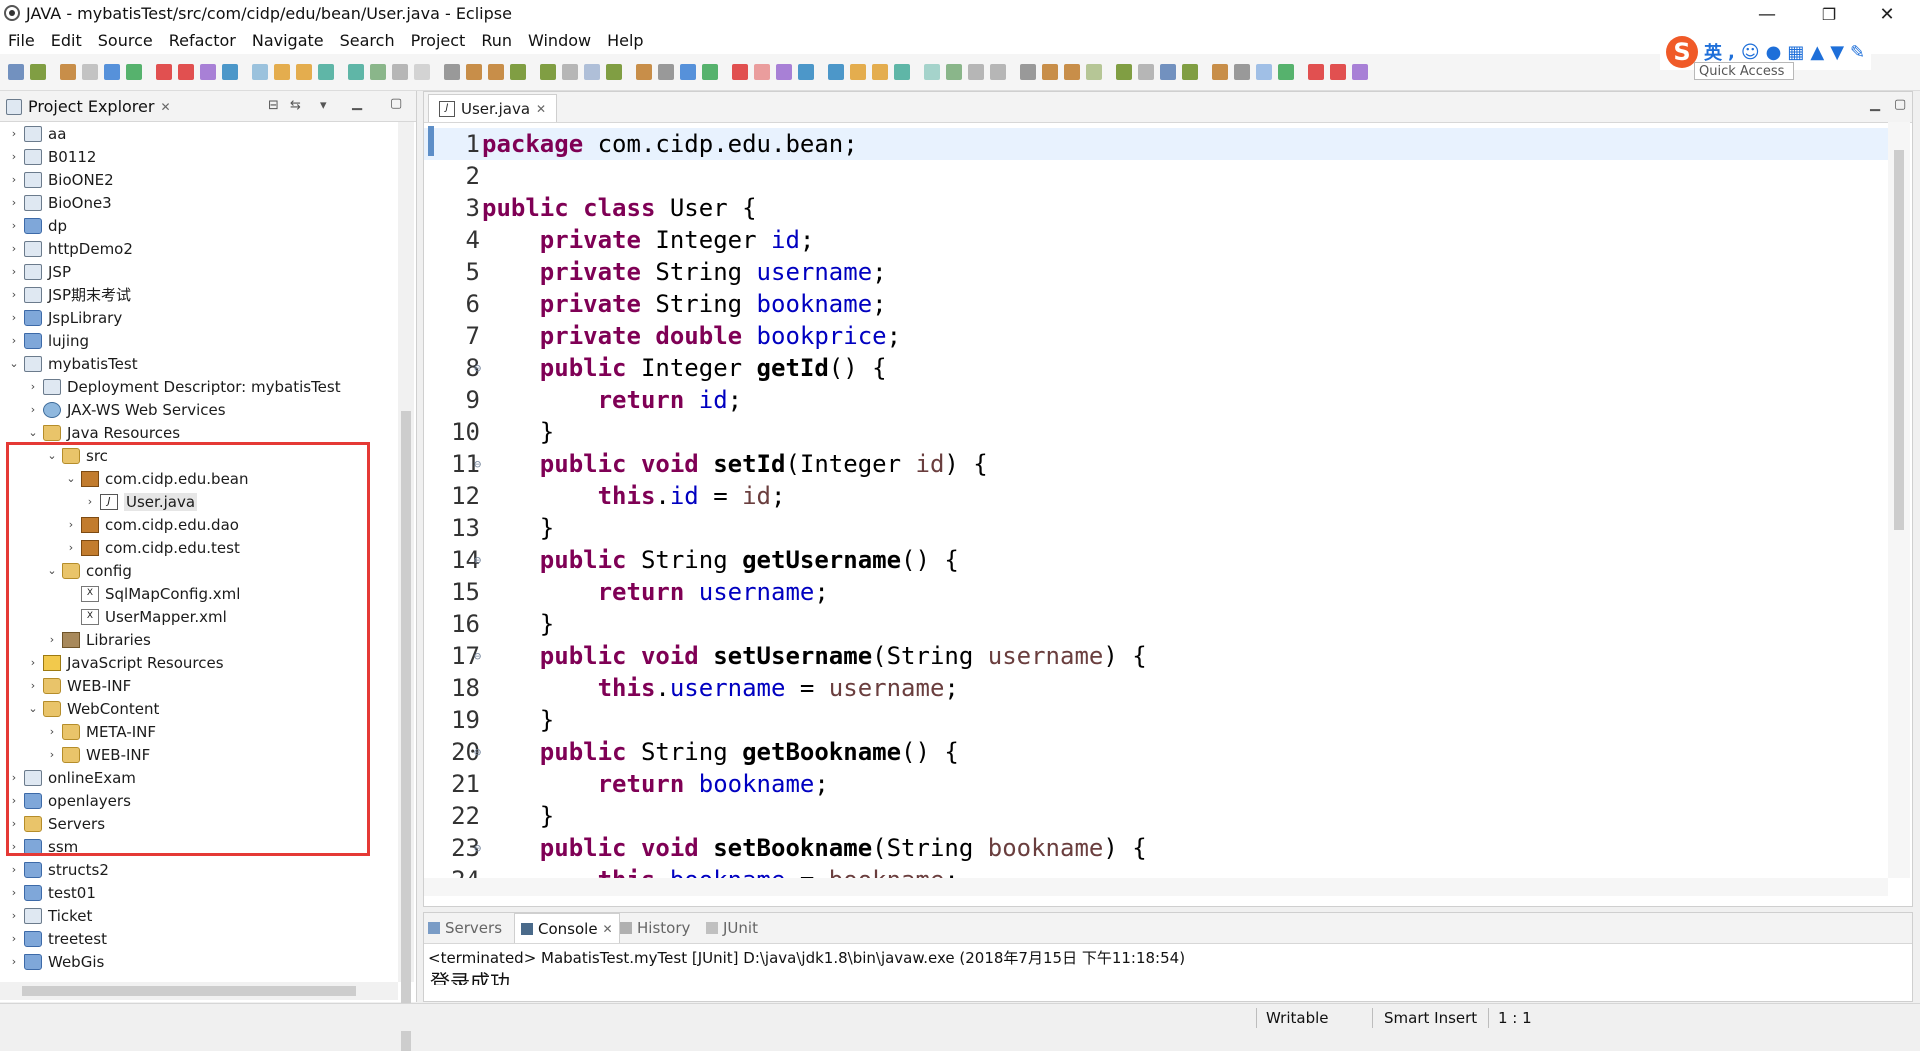  Describe the element at coordinates (141, 501) in the screenshot. I see `tree-node: › J User.java` at that location.